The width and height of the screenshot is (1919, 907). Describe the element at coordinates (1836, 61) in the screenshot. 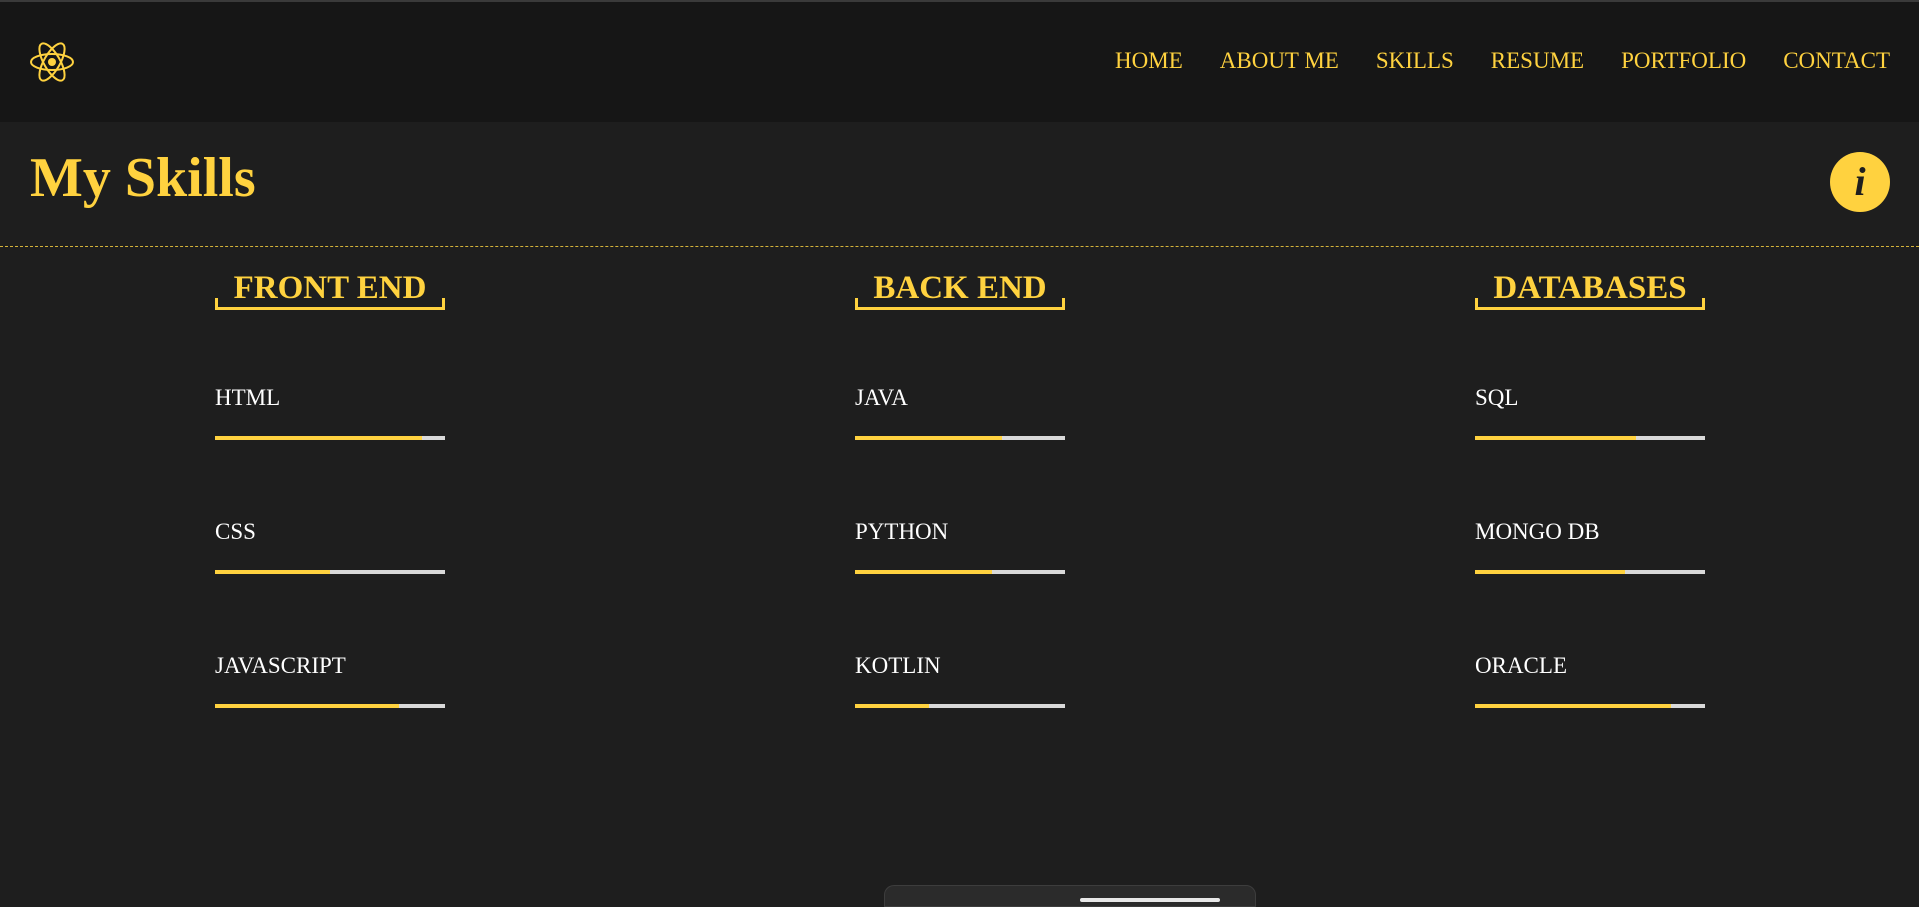

I see `nav-link-contact: CONTACT` at that location.